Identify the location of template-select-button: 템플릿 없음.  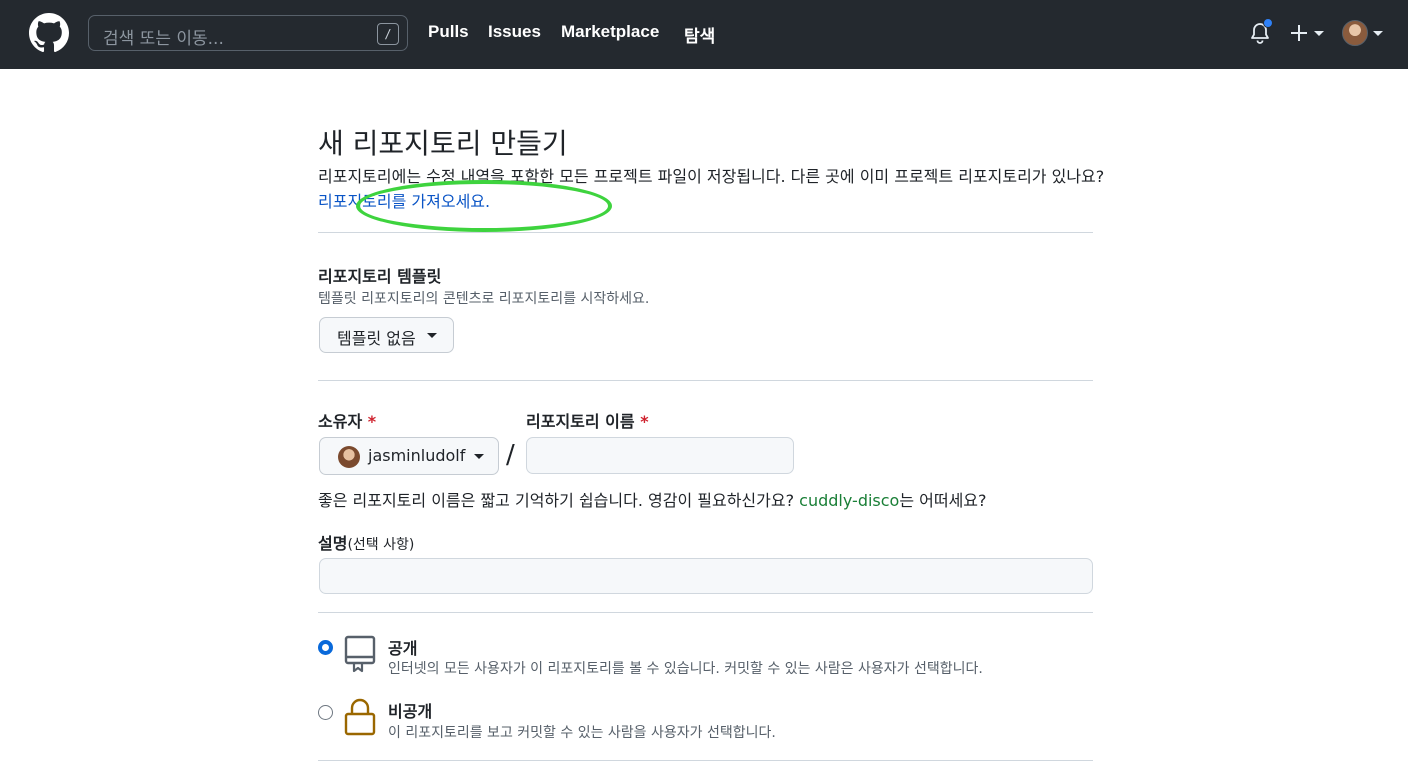
(386, 335).